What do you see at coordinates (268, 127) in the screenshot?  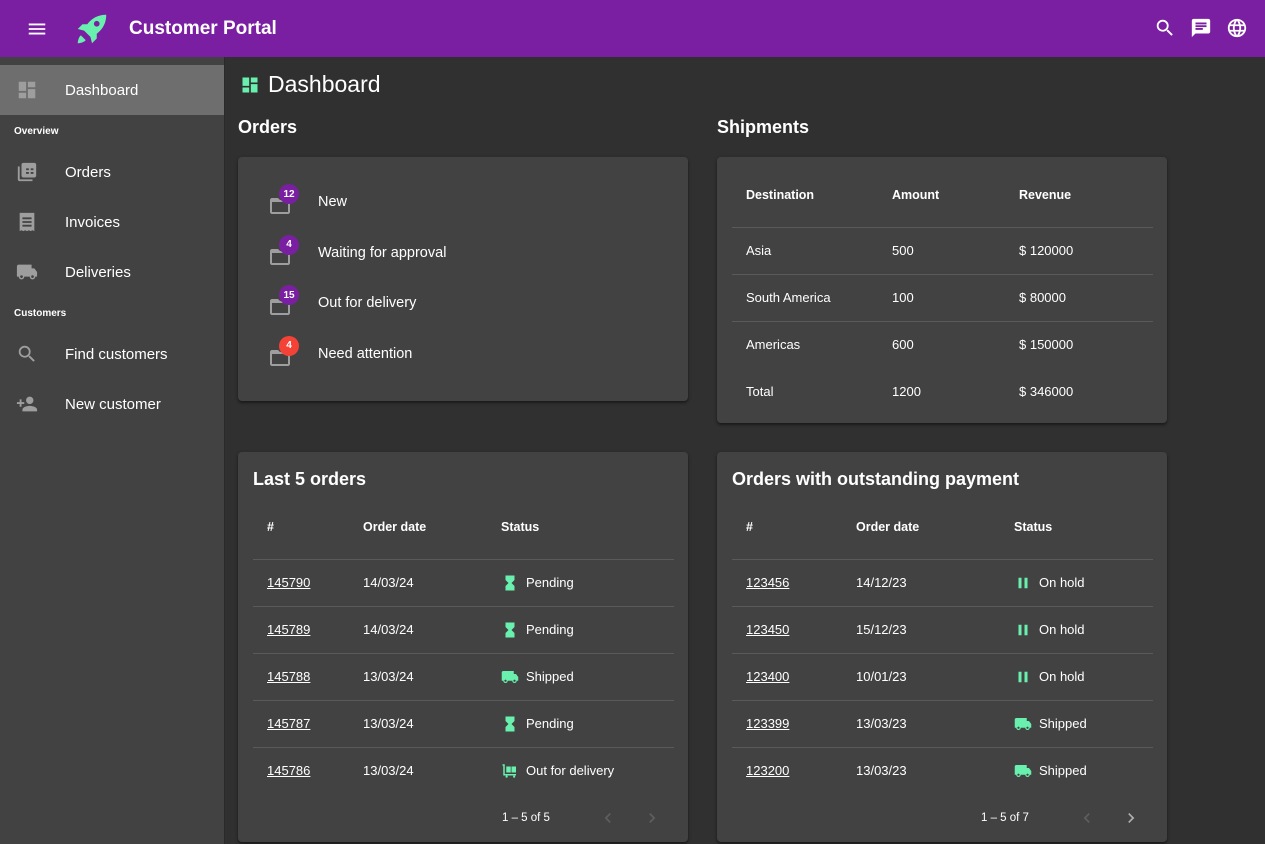 I see `orders-section-title: Orders` at bounding box center [268, 127].